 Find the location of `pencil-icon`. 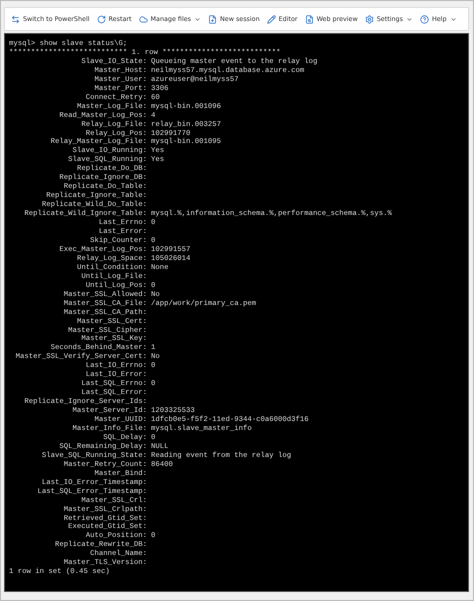

pencil-icon is located at coordinates (271, 19).